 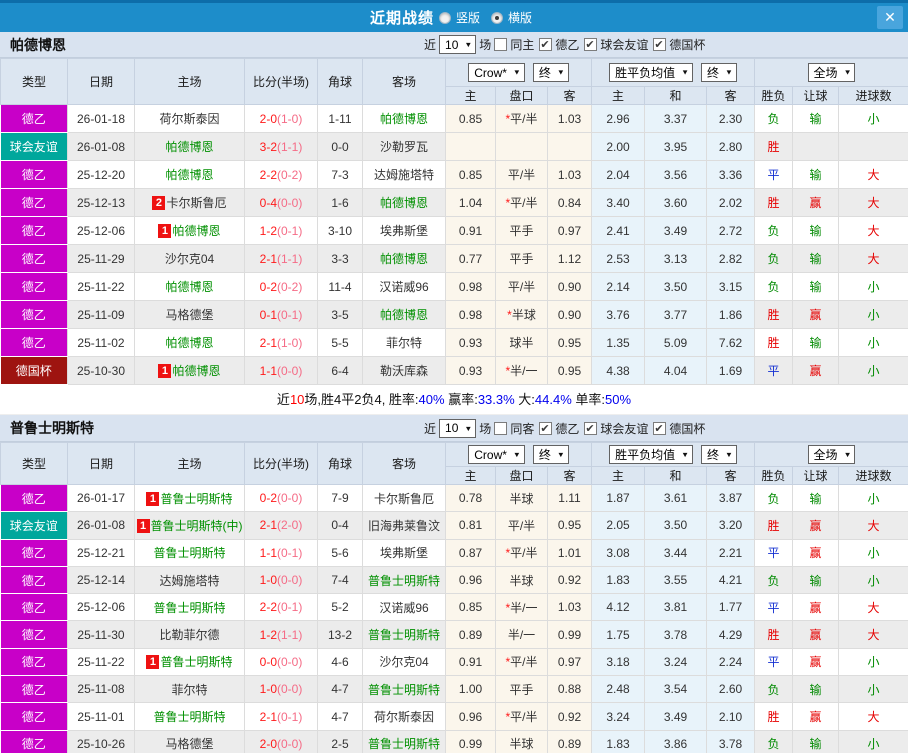 I want to click on team-name: 达姆施塔特, so click(x=403, y=175).